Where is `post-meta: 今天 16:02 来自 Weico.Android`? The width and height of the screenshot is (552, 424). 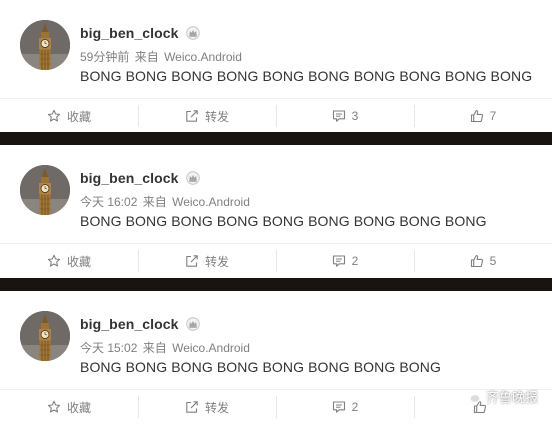 post-meta: 今天 16:02 来自 Weico.Android is located at coordinates (165, 201).